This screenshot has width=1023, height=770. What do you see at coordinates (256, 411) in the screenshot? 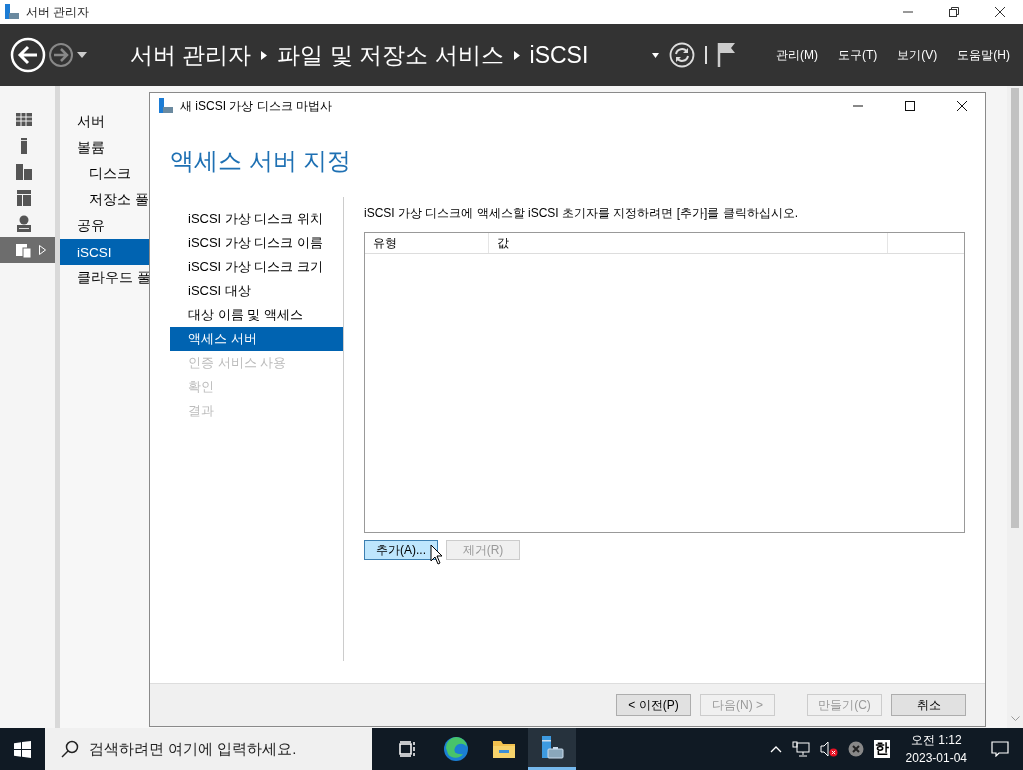
I see `wizard-step: 결과` at bounding box center [256, 411].